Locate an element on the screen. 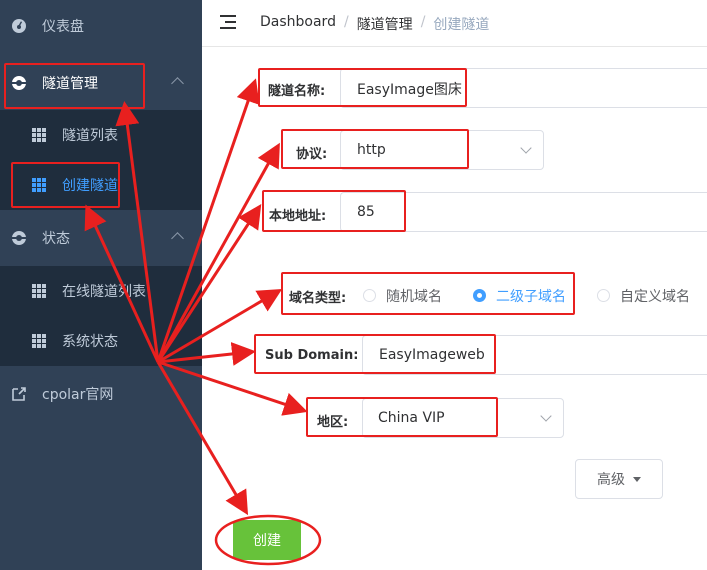 The width and height of the screenshot is (707, 570). sidebar-item-label: cpolar官网 is located at coordinates (78, 395).